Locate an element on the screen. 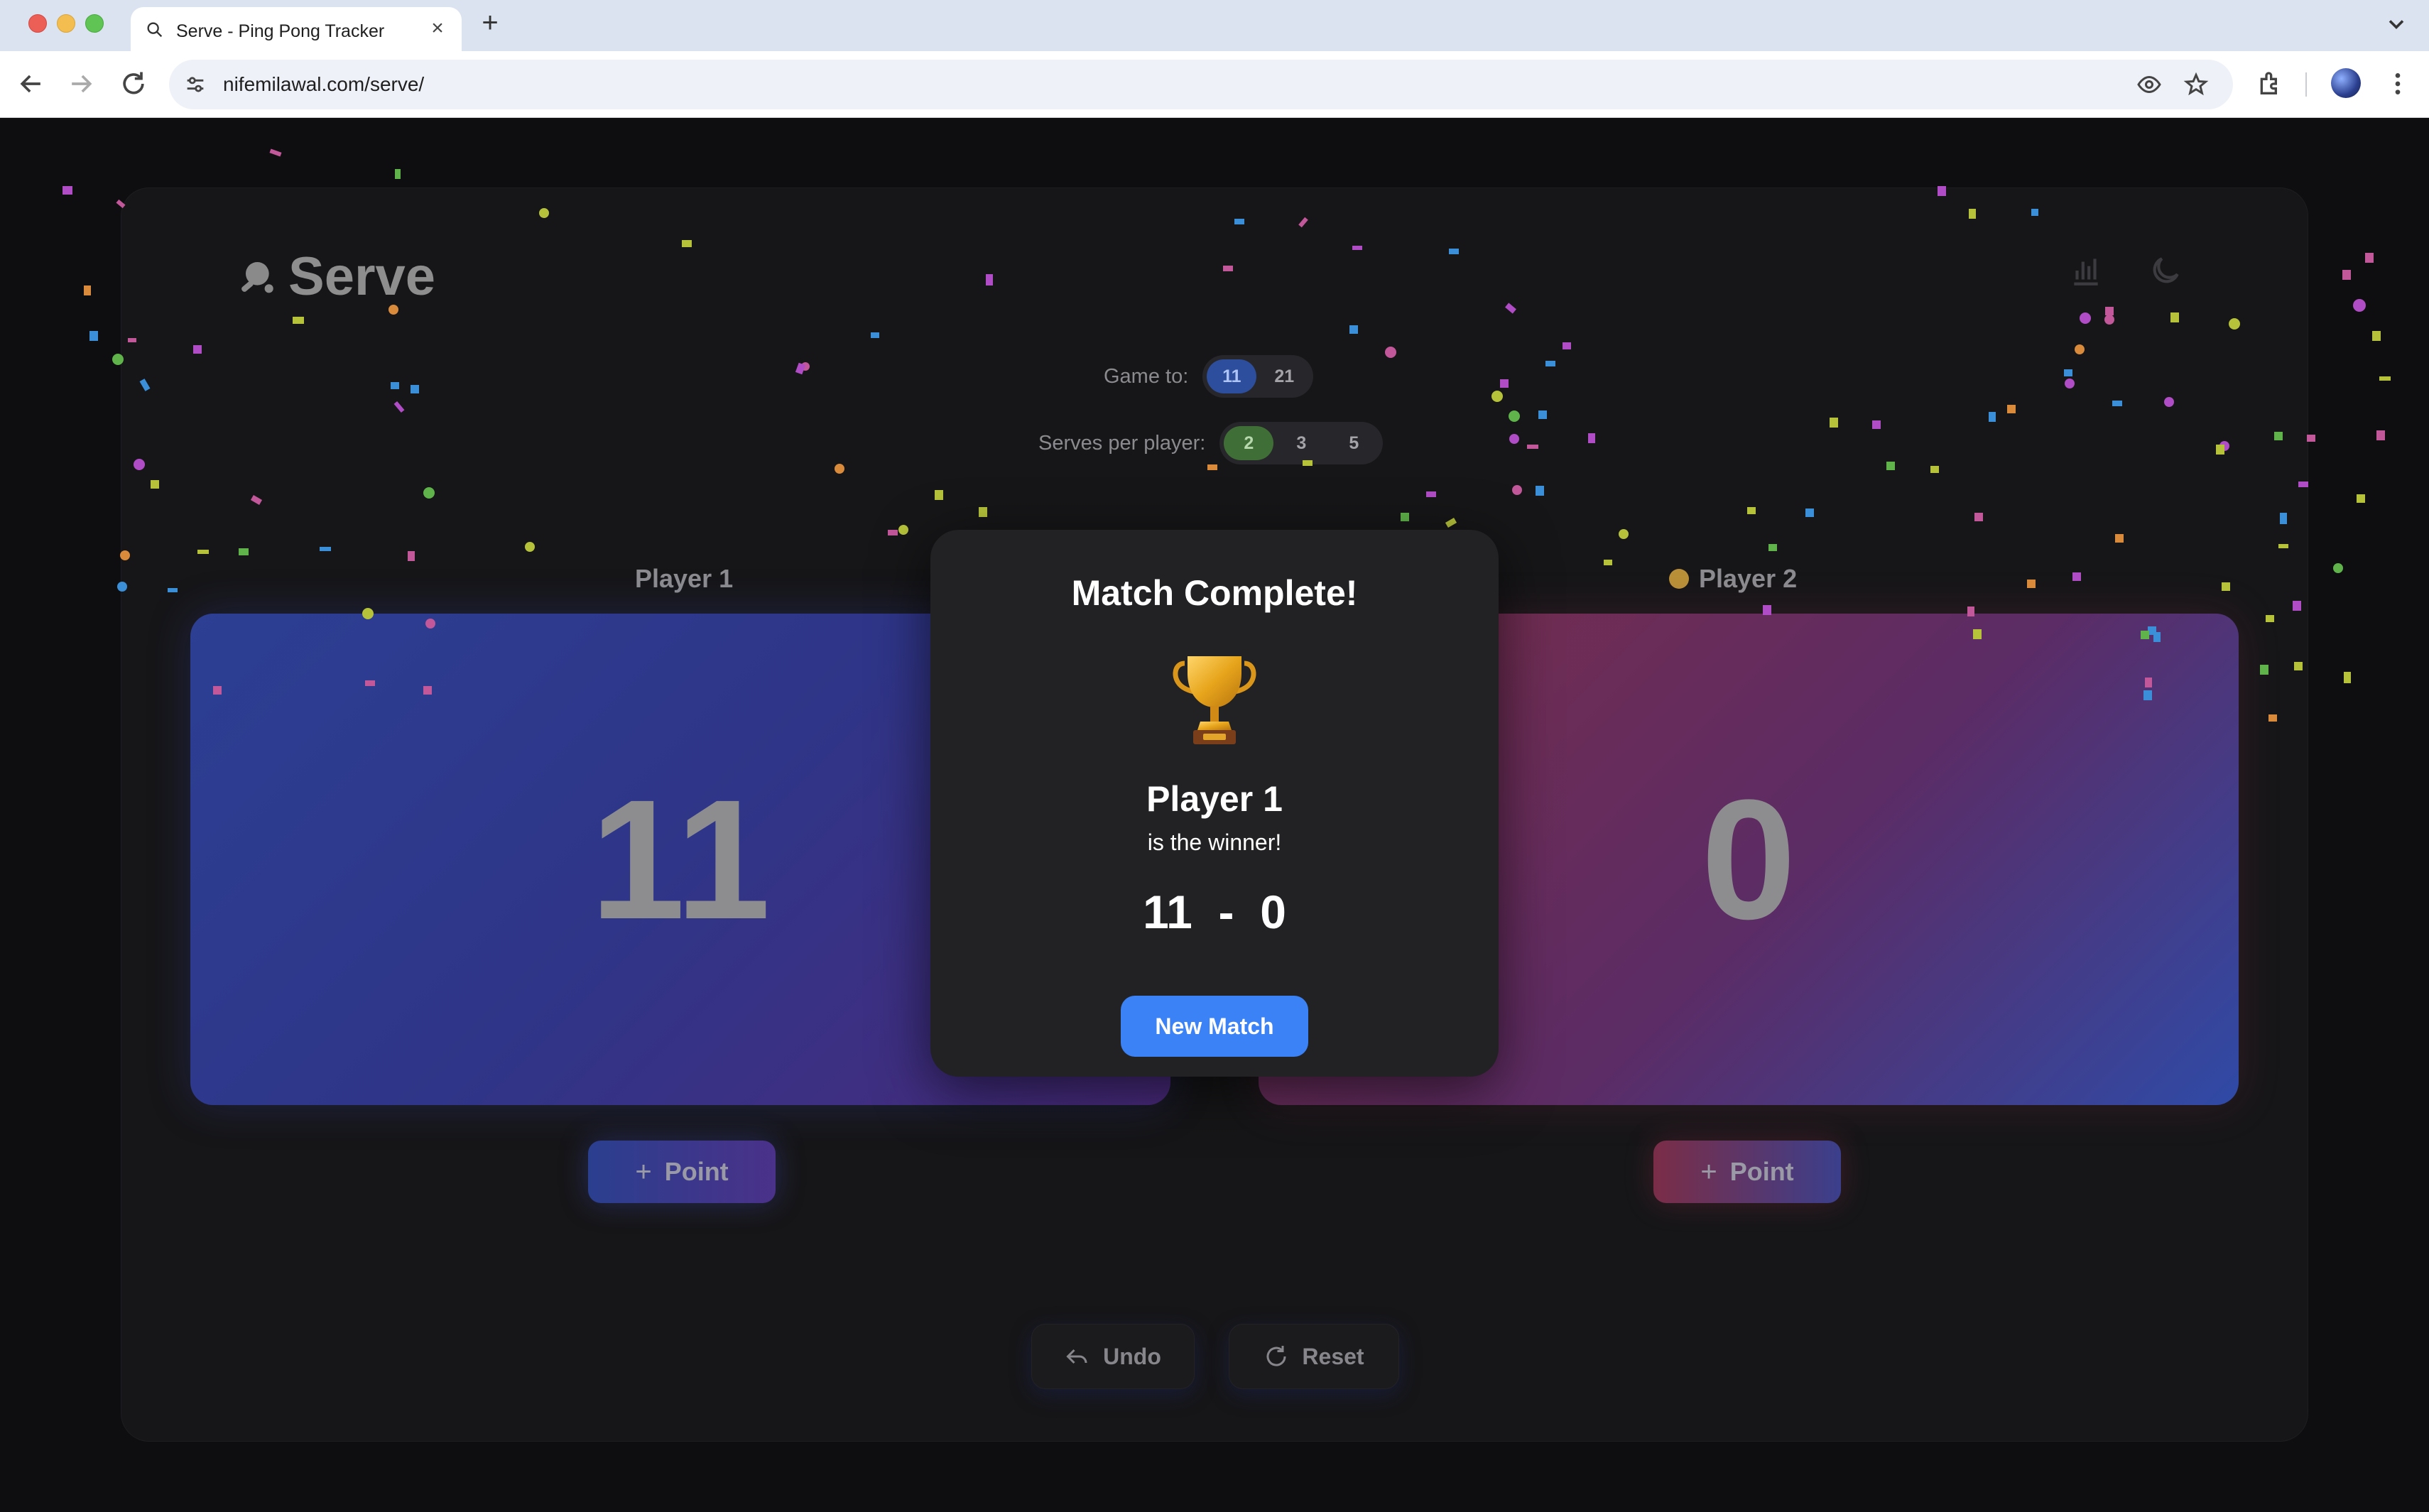 Image resolution: width=2429 pixels, height=1512 pixels. player-1-score: 11 is located at coordinates (680, 859).